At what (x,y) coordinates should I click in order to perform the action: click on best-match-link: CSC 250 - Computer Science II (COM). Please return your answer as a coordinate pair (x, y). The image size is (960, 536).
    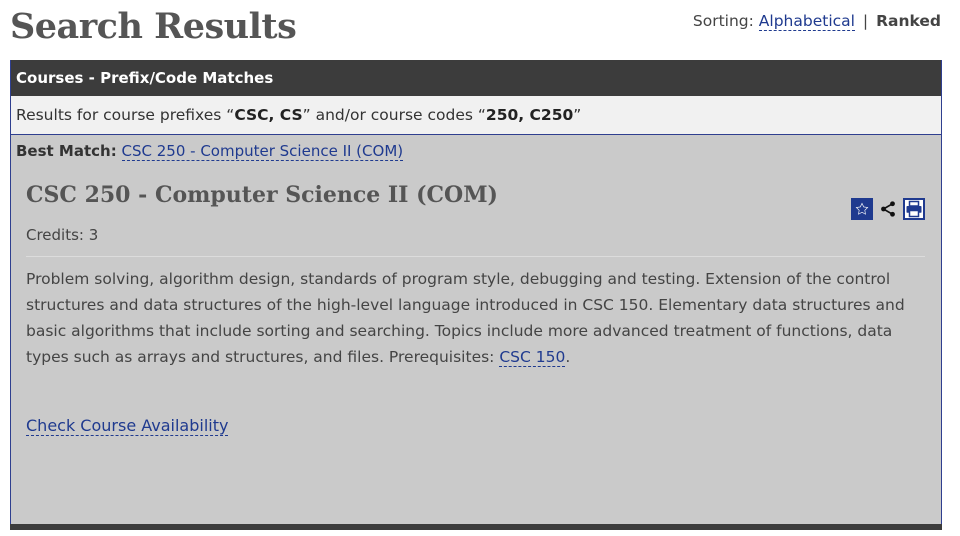
    Looking at the image, I should click on (262, 151).